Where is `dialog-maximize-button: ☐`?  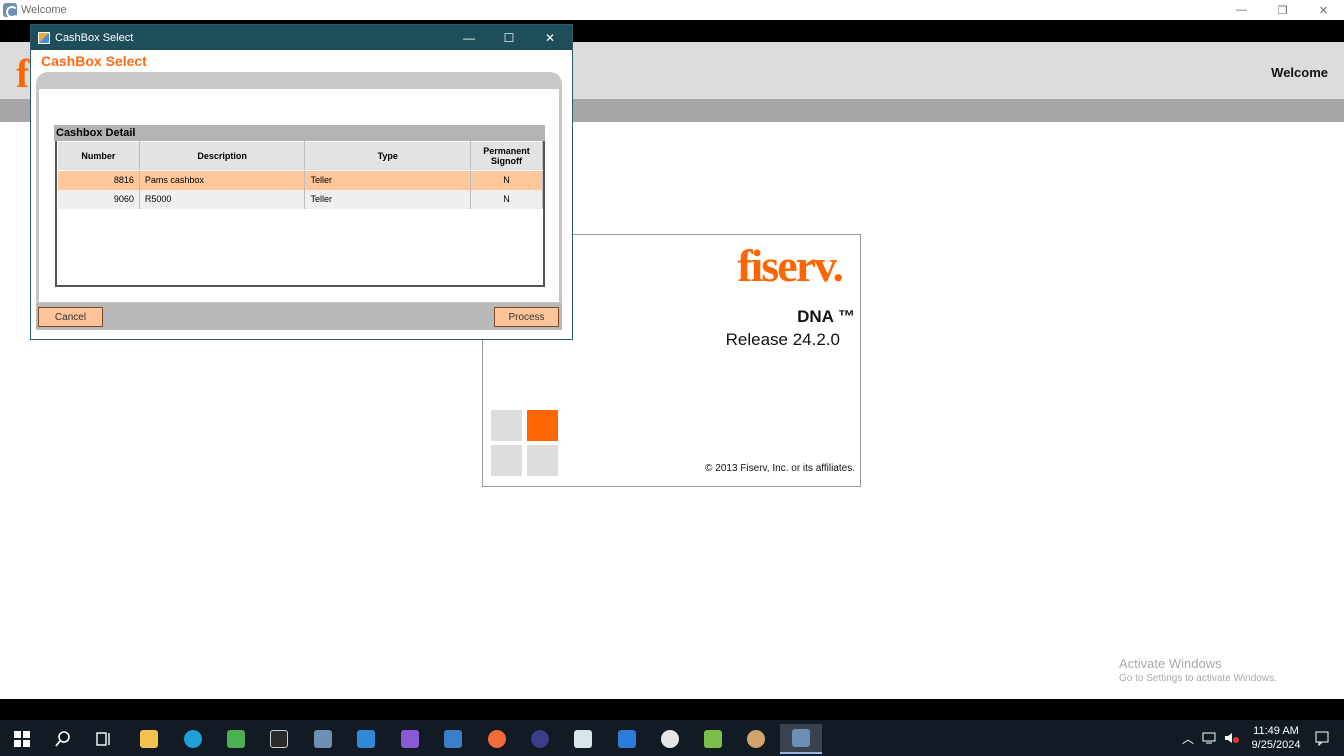
dialog-maximize-button: ☐ is located at coordinates (509, 37).